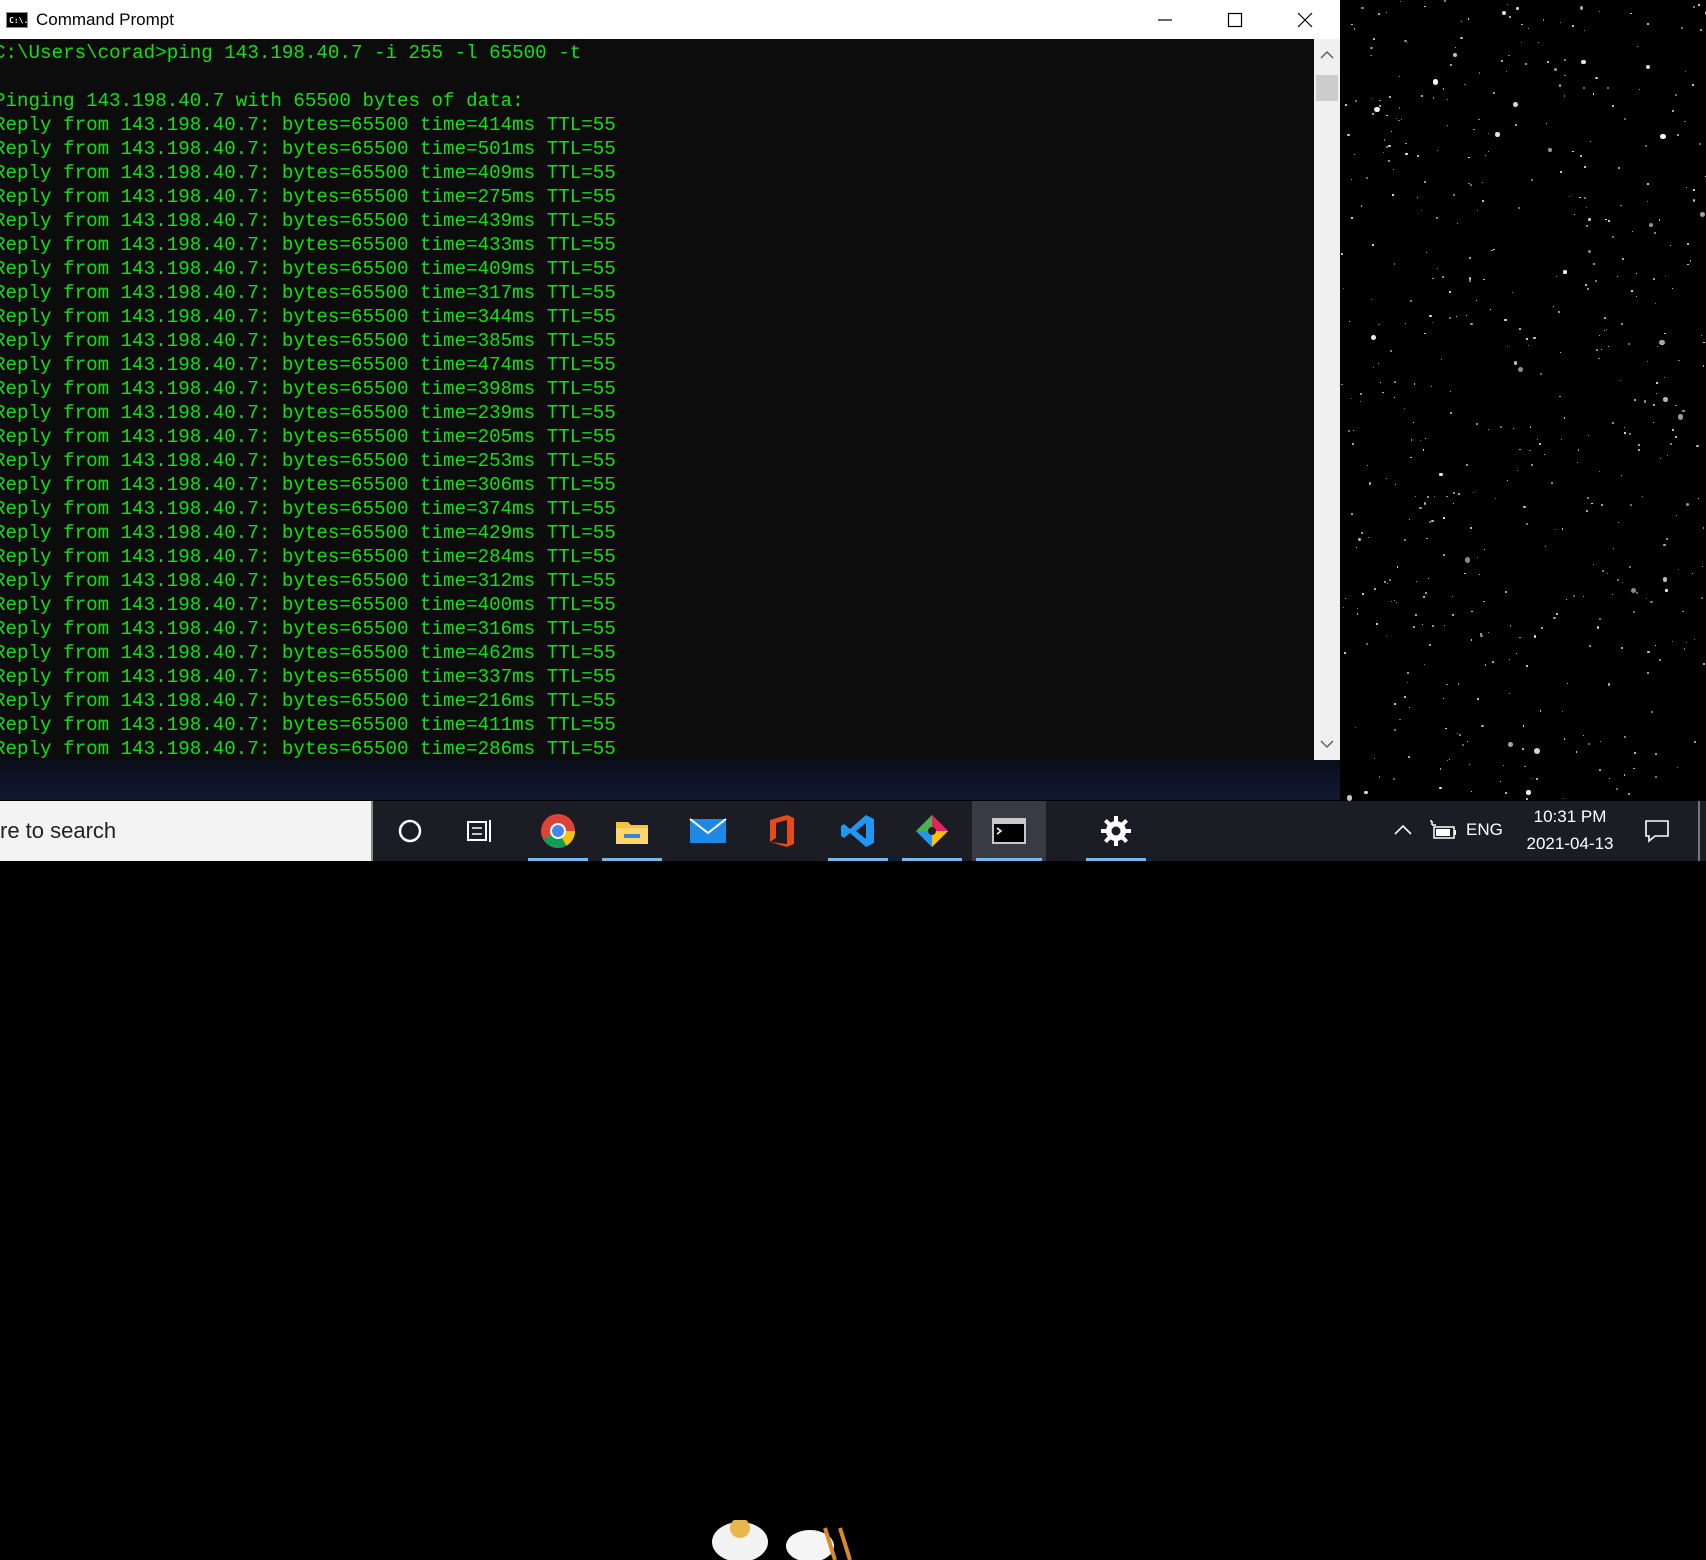 This screenshot has height=1560, width=1706. Describe the element at coordinates (1657, 831) in the screenshot. I see `action-center-button` at that location.